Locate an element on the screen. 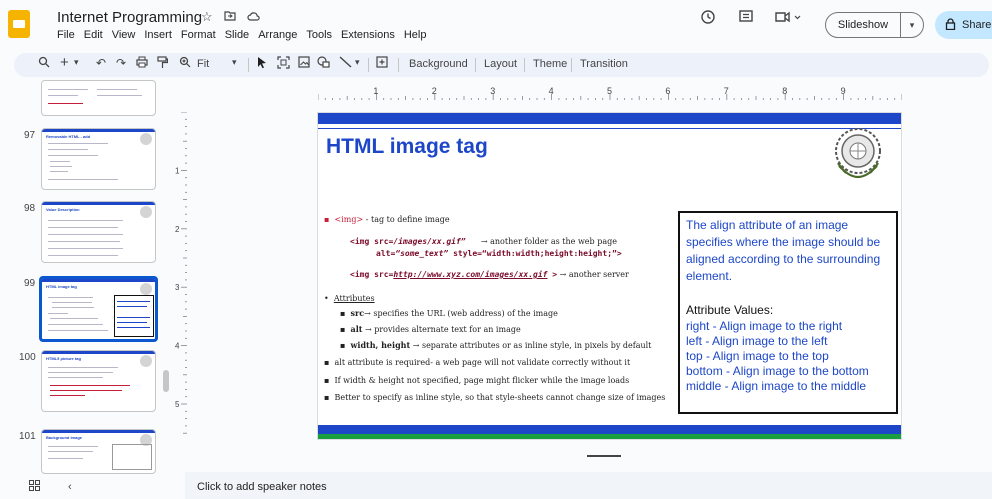 The height and width of the screenshot is (499, 992). thumbnail-title: Removable HTML - add is located at coordinates (68, 136).